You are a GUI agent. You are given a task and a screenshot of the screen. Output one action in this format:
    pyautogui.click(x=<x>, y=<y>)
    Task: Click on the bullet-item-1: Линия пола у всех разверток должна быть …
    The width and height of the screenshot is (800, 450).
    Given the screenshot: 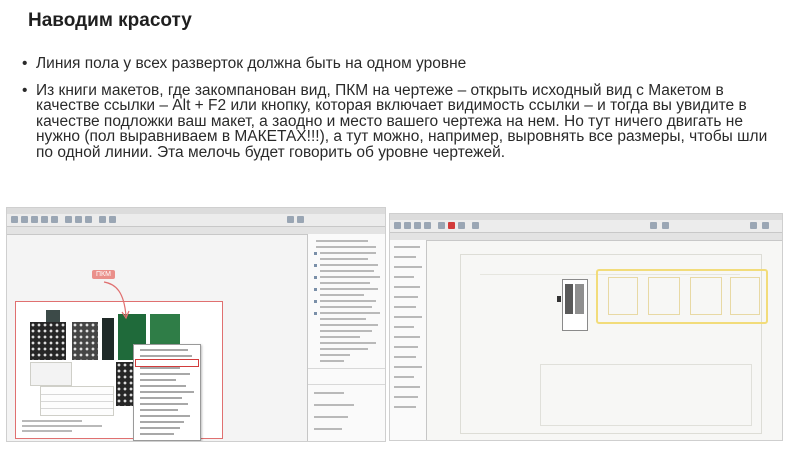 What is the action you would take?
    pyautogui.click(x=402, y=64)
    